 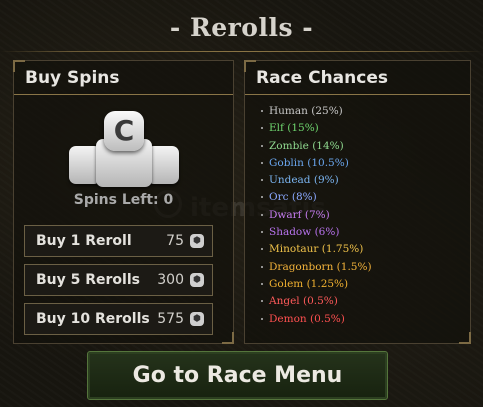 What do you see at coordinates (357, 232) in the screenshot?
I see `race-item: Shadow (6%)` at bounding box center [357, 232].